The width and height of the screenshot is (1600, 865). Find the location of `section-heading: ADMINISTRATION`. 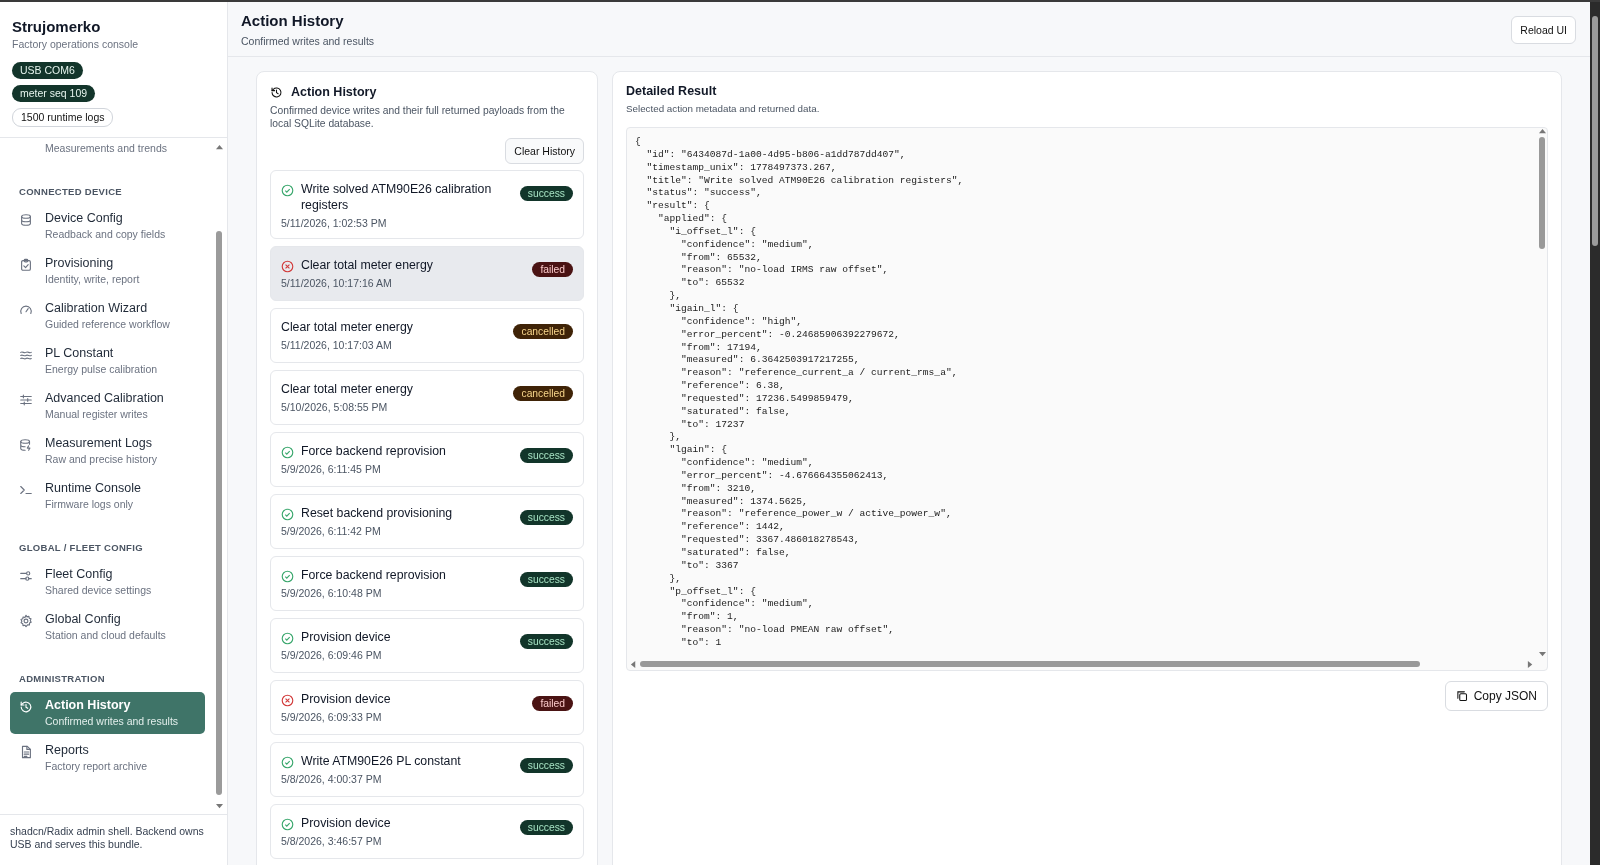

section-heading: ADMINISTRATION is located at coordinates (62, 679).